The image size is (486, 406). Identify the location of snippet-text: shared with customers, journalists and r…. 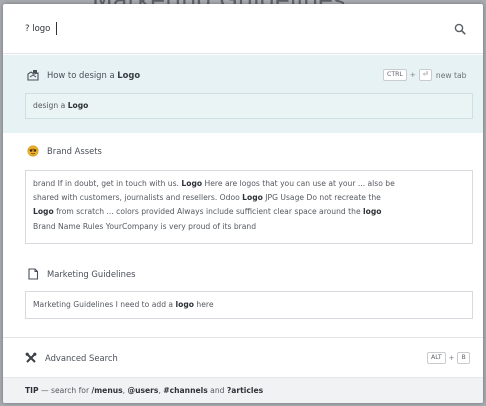
(138, 198).